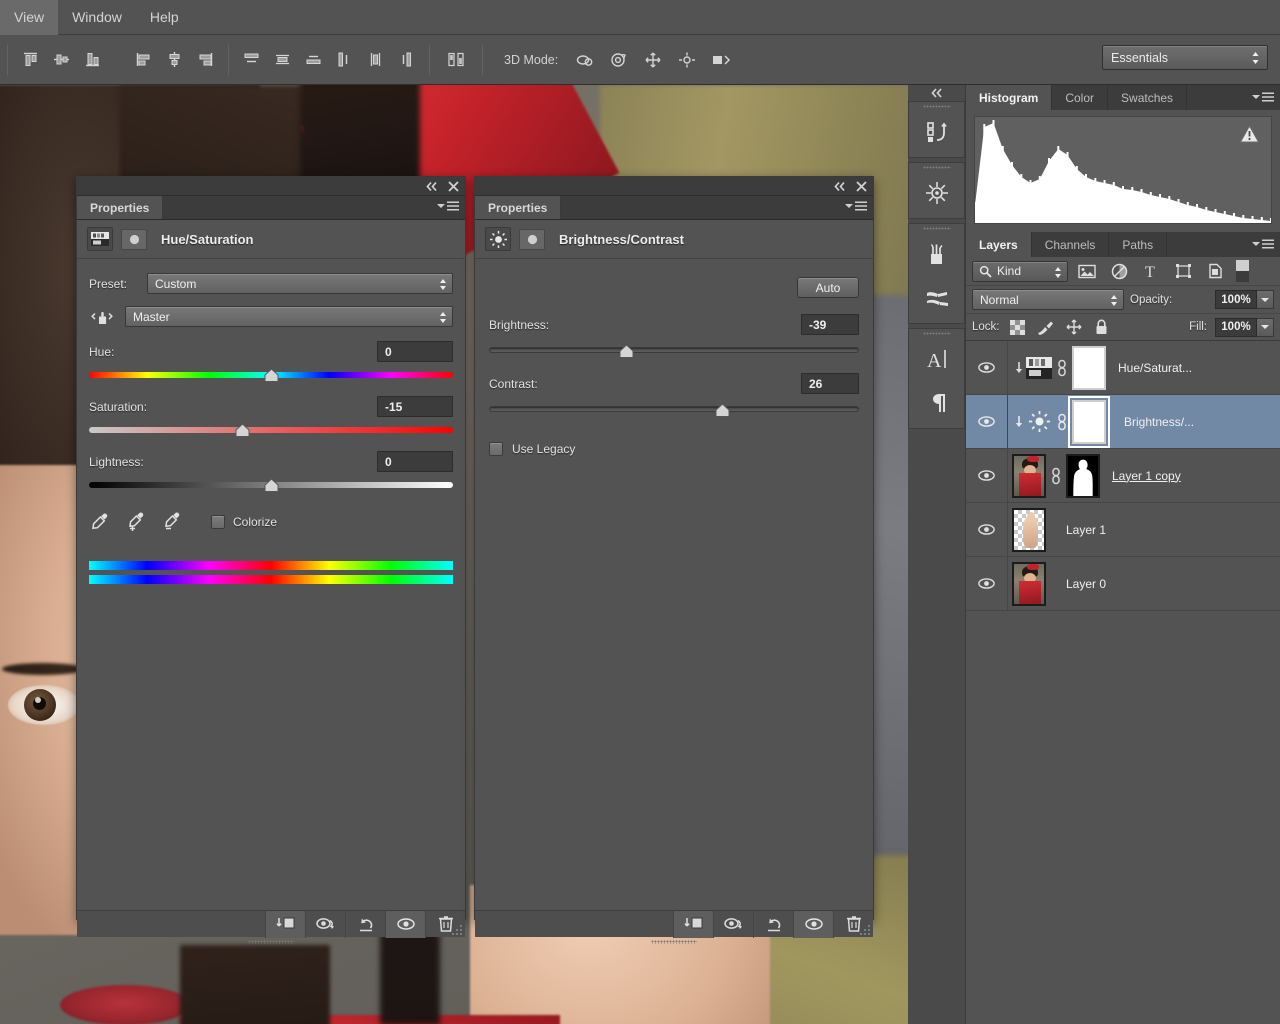 The image size is (1280, 1024). What do you see at coordinates (289, 316) in the screenshot?
I see `channel-select: Master` at bounding box center [289, 316].